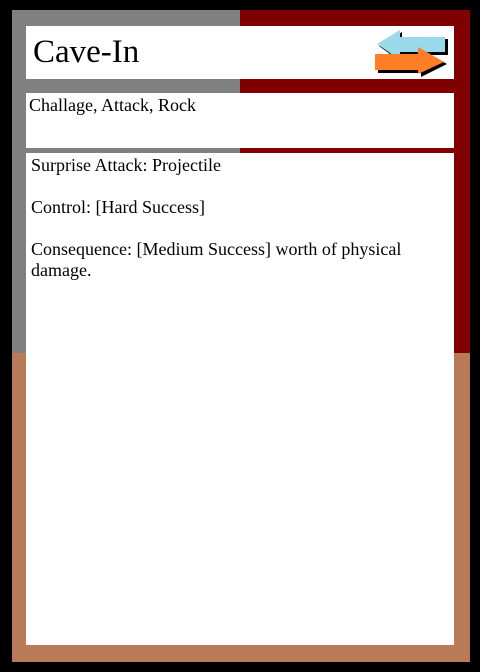 The width and height of the screenshot is (480, 672). What do you see at coordinates (112, 105) in the screenshot?
I see `card-tags: Challage, Attack, Rock` at bounding box center [112, 105].